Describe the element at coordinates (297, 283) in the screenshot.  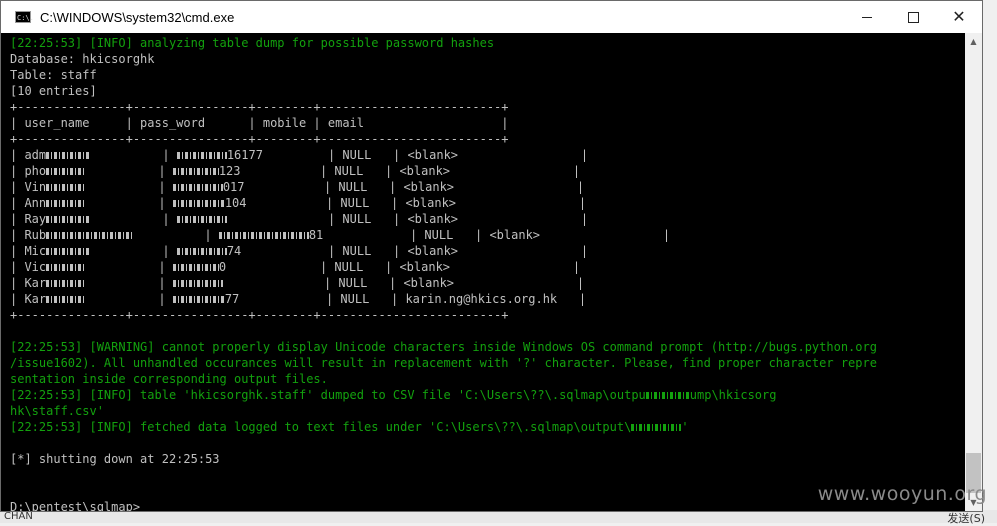
I see `console-line: | Kar | | NULL | <blank> |` at that location.